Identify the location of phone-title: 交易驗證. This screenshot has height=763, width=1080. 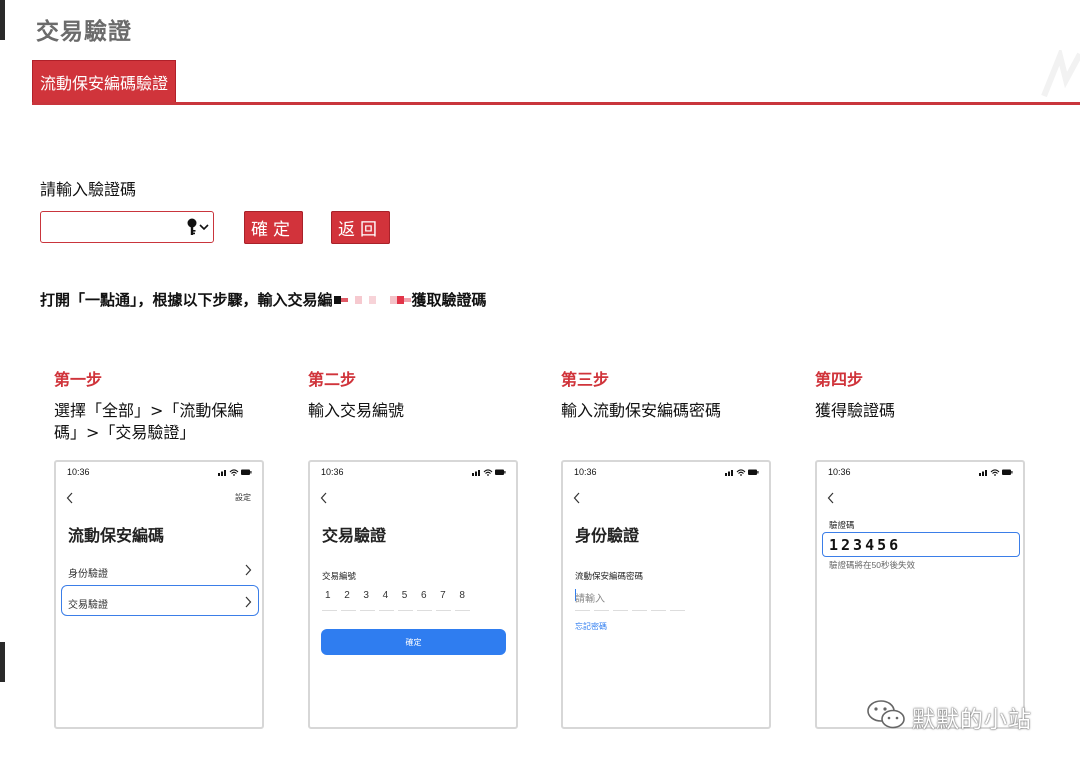
(354, 536).